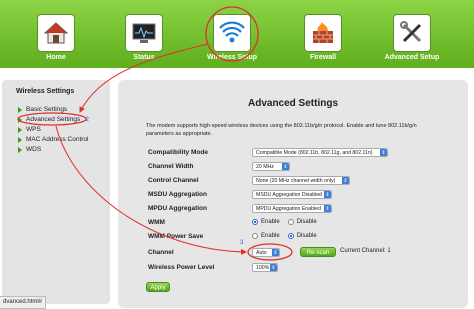 This screenshot has height=309, width=474. What do you see at coordinates (323, 33) in the screenshot?
I see `firewall-icon` at bounding box center [323, 33].